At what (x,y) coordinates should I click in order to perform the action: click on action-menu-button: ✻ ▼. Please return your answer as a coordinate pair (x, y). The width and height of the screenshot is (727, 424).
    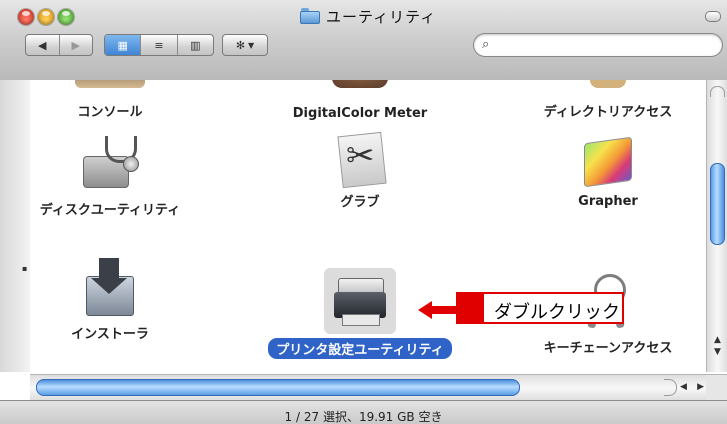
    Looking at the image, I should click on (245, 45).